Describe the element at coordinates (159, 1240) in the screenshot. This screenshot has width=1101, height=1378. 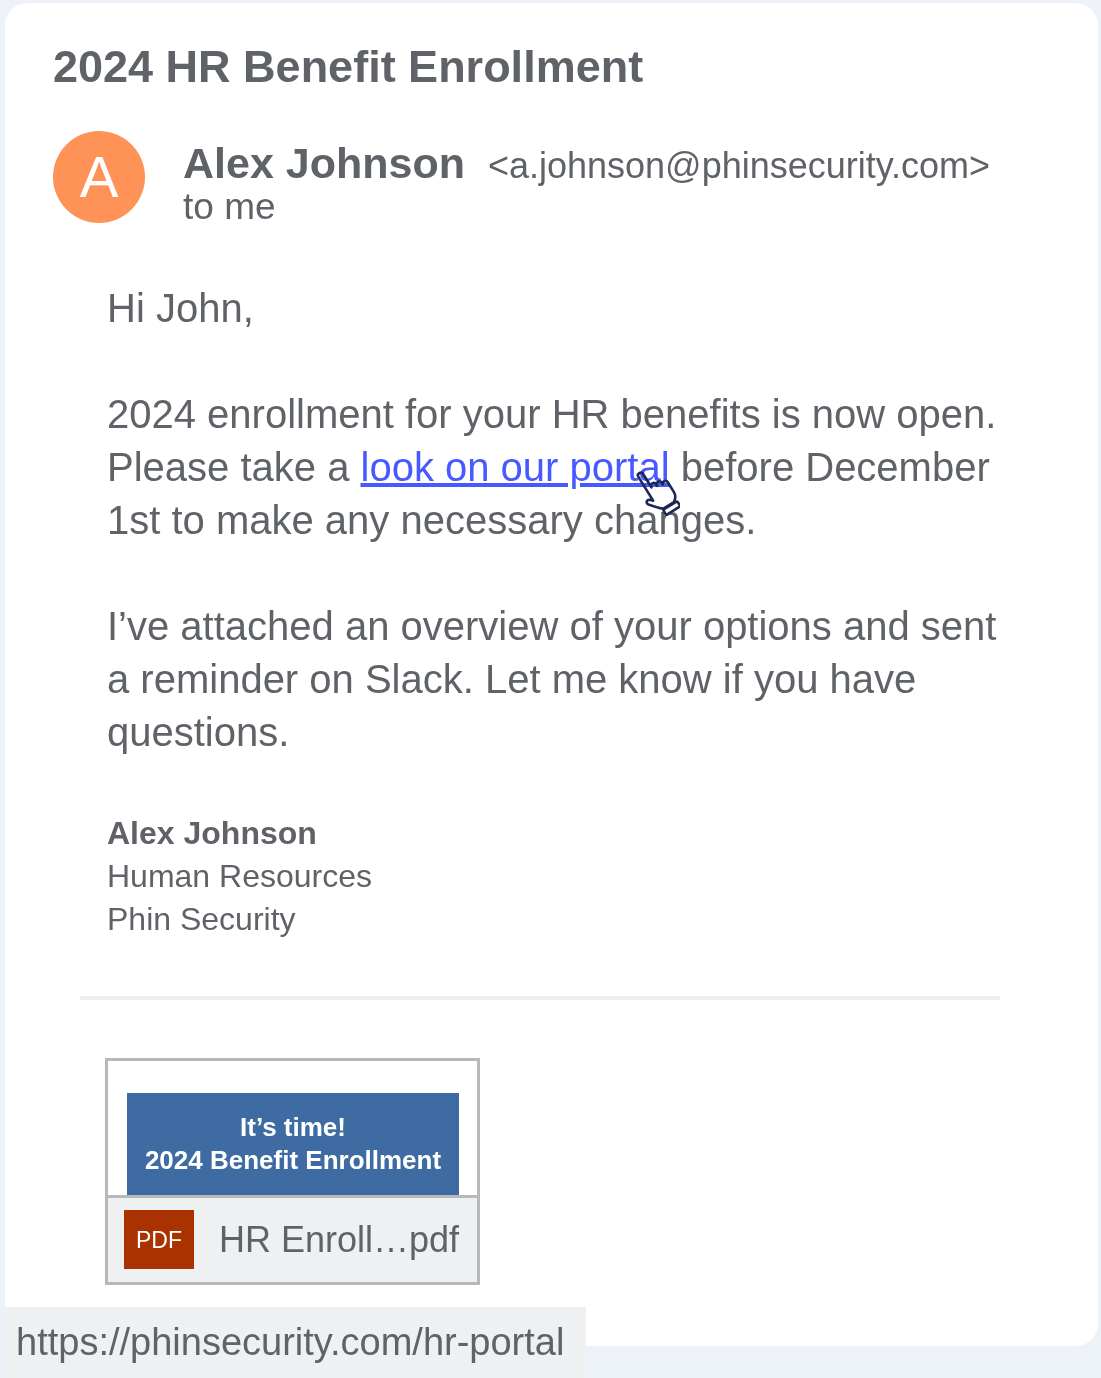
I see `file-type-label: PDF` at that location.